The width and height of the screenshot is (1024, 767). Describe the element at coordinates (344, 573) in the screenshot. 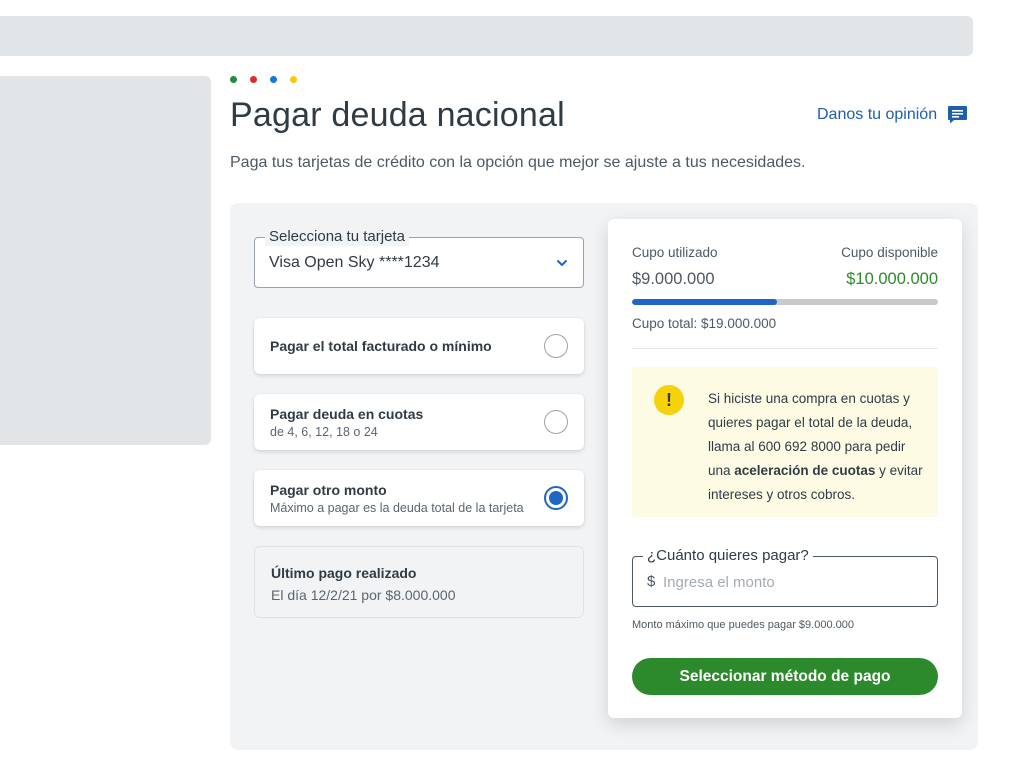

I see `last-payment-title: Último pago realizado` at that location.